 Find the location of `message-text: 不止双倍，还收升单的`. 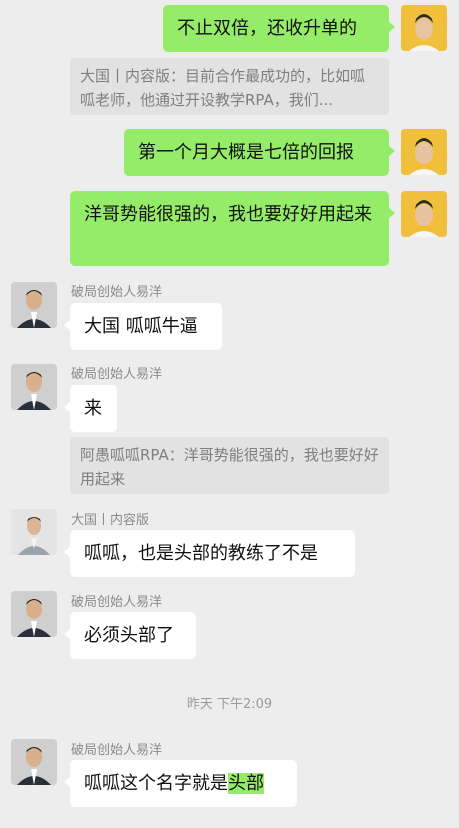

message-text: 不止双倍，还收升单的 is located at coordinates (267, 28).